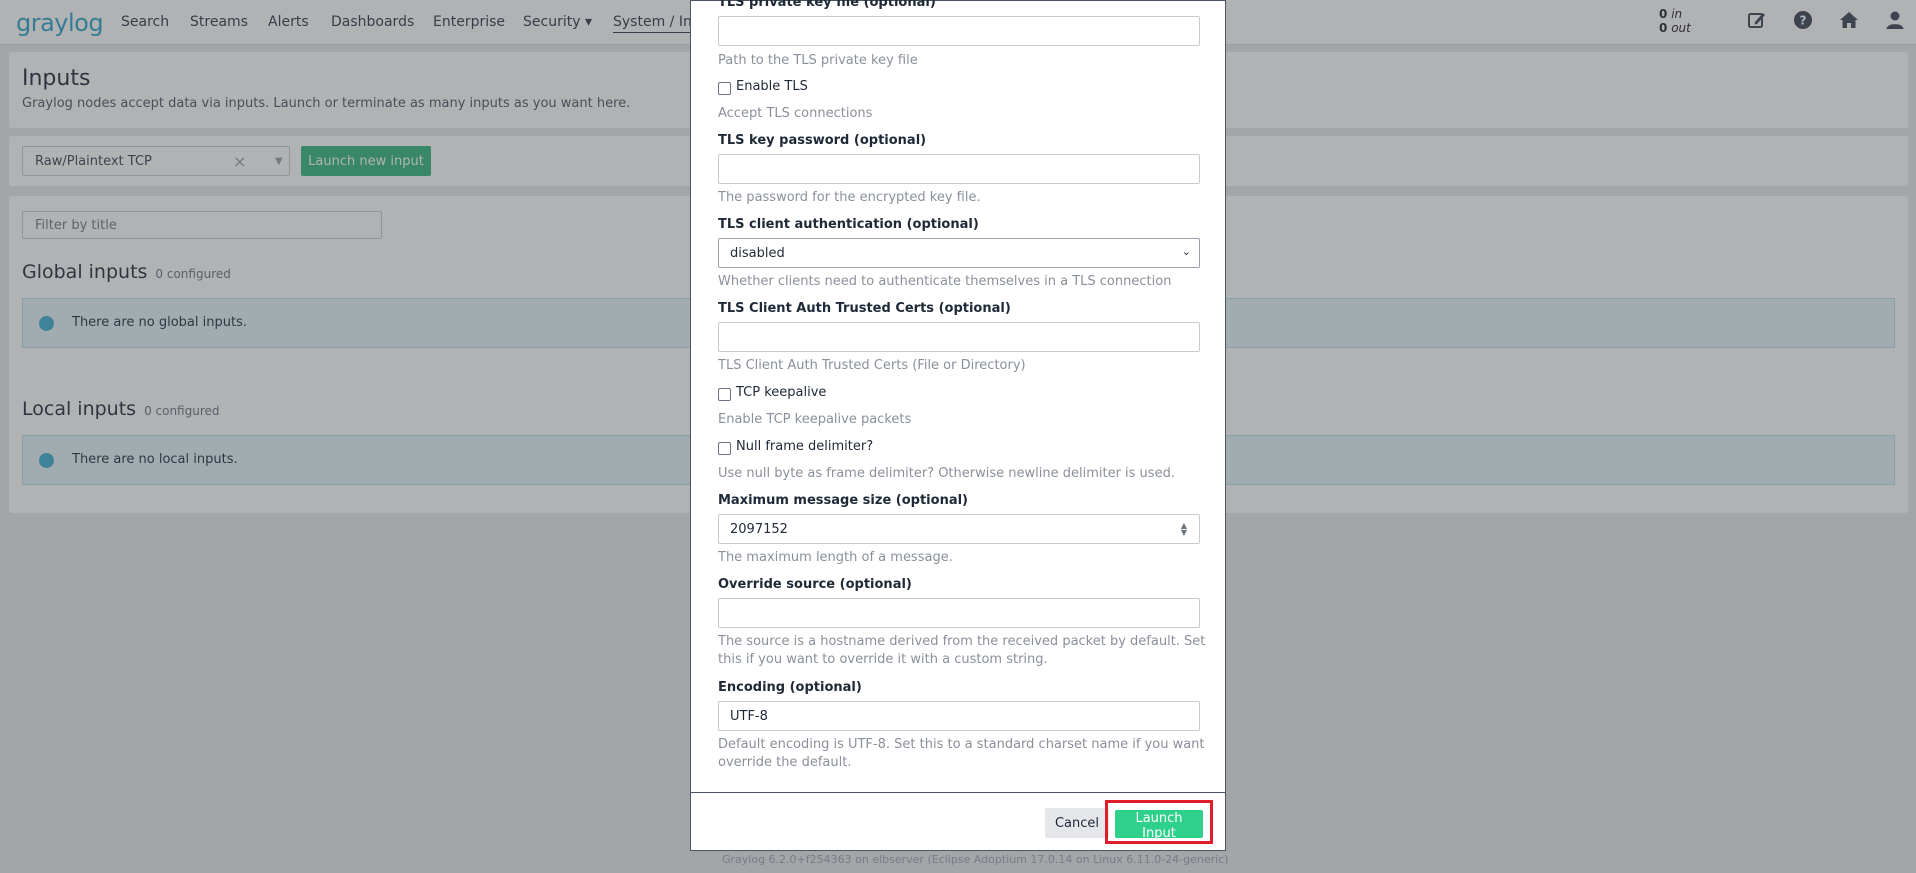  I want to click on modal-footer-divider, so click(958, 792).